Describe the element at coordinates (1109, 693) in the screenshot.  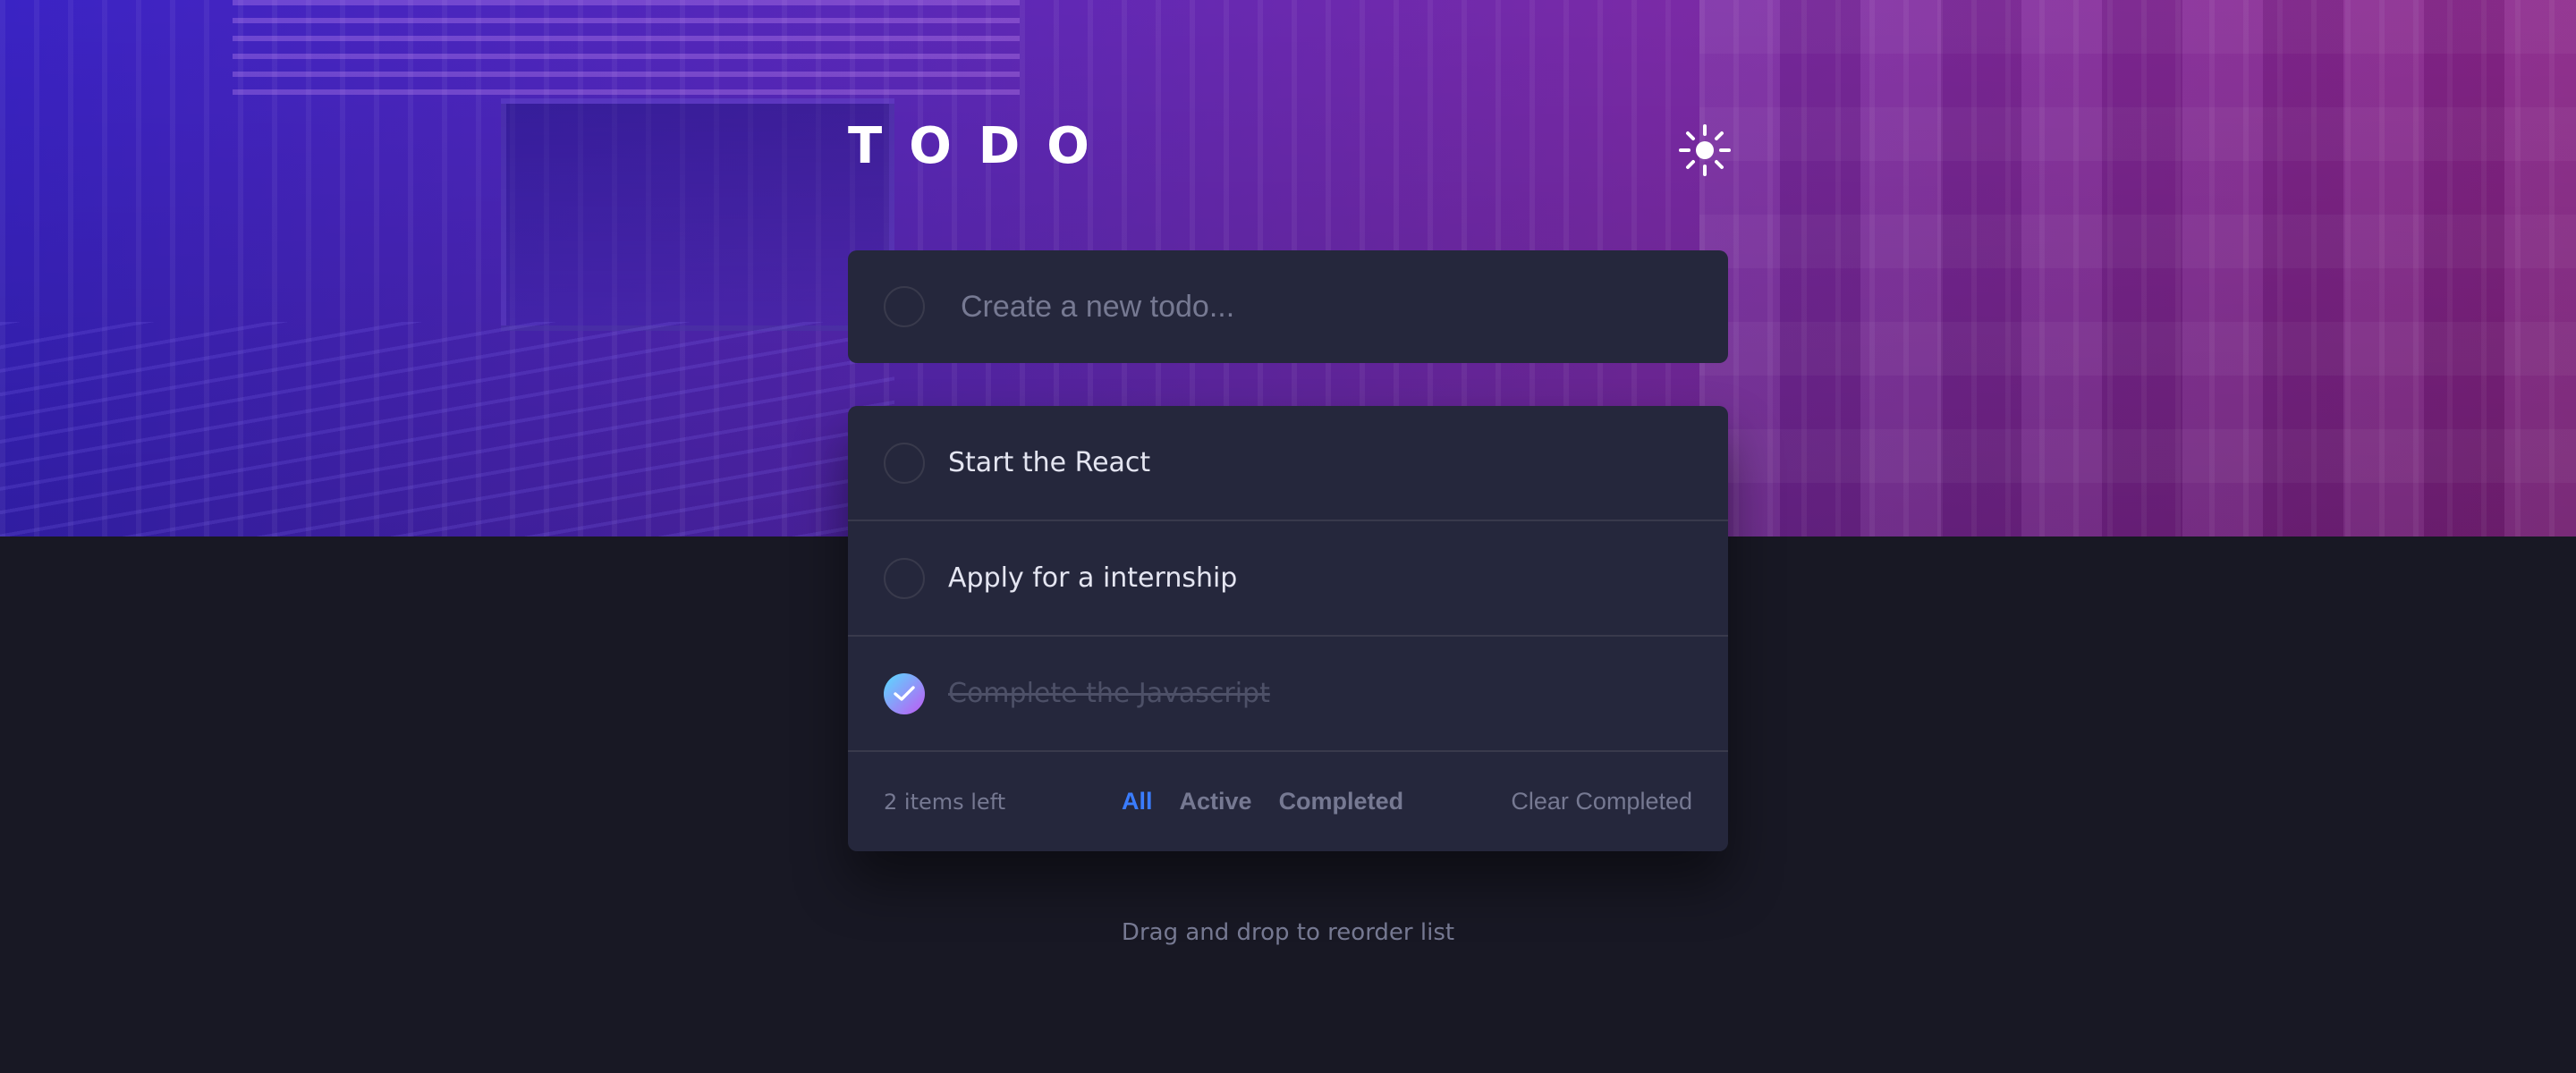
I see `todo-item-text: Complete the Javascript` at that location.